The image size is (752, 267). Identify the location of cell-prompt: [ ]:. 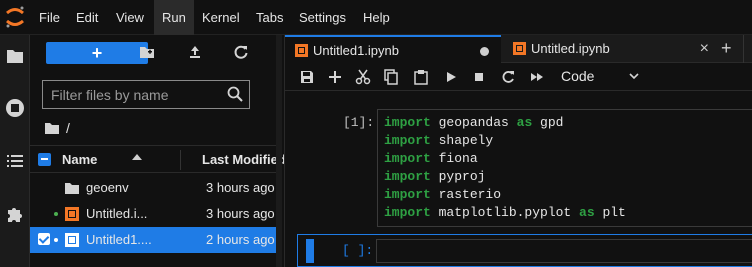
(358, 250).